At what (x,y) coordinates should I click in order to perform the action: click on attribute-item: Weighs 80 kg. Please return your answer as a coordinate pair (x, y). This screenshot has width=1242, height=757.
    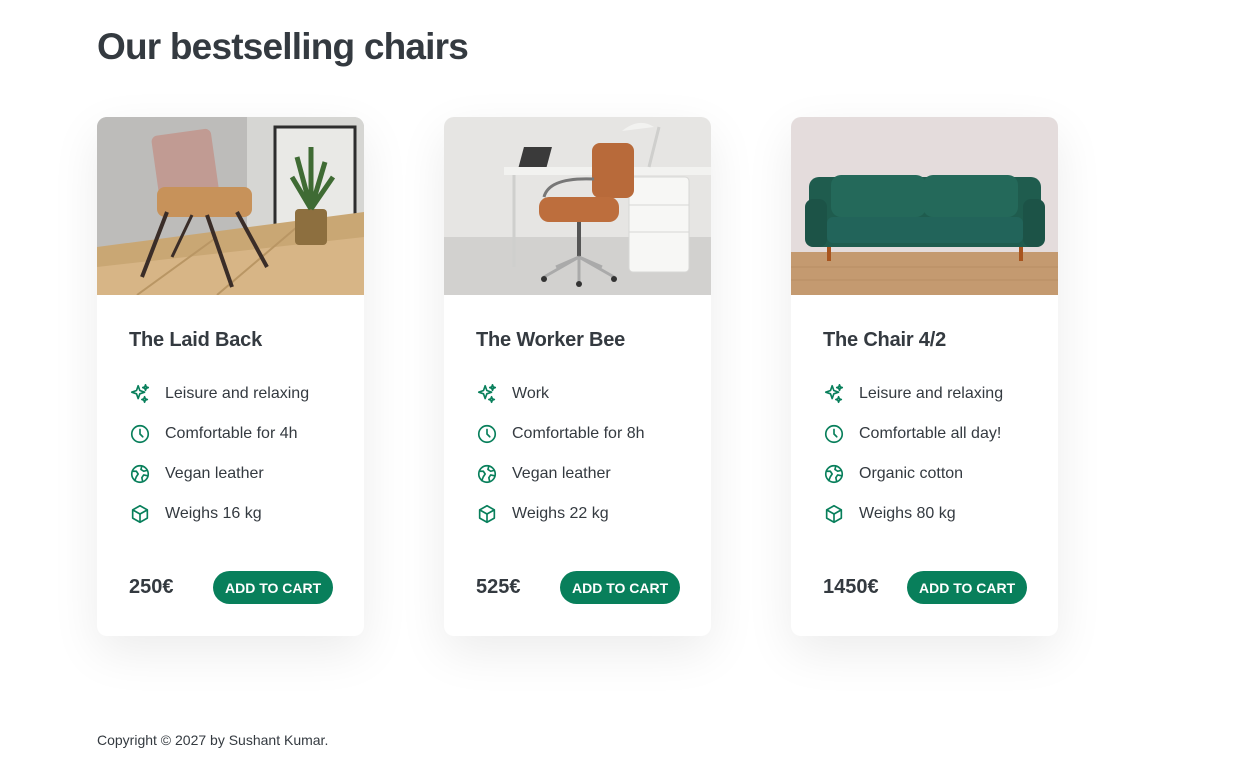
    Looking at the image, I should click on (924, 514).